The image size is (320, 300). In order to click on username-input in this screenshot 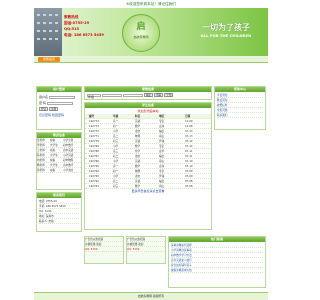, I will do `click(61, 97)`.